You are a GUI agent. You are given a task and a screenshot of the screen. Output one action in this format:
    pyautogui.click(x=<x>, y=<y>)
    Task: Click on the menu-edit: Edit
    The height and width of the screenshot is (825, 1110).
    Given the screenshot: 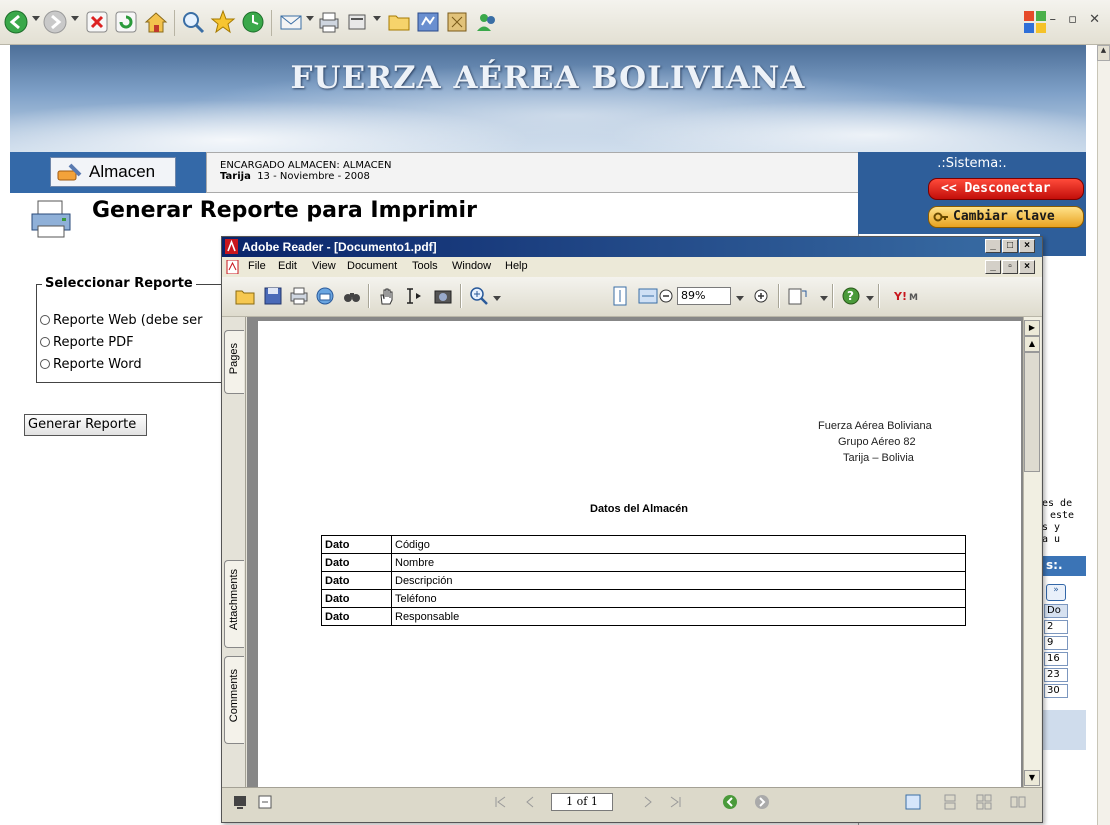 What is the action you would take?
    pyautogui.click(x=287, y=266)
    